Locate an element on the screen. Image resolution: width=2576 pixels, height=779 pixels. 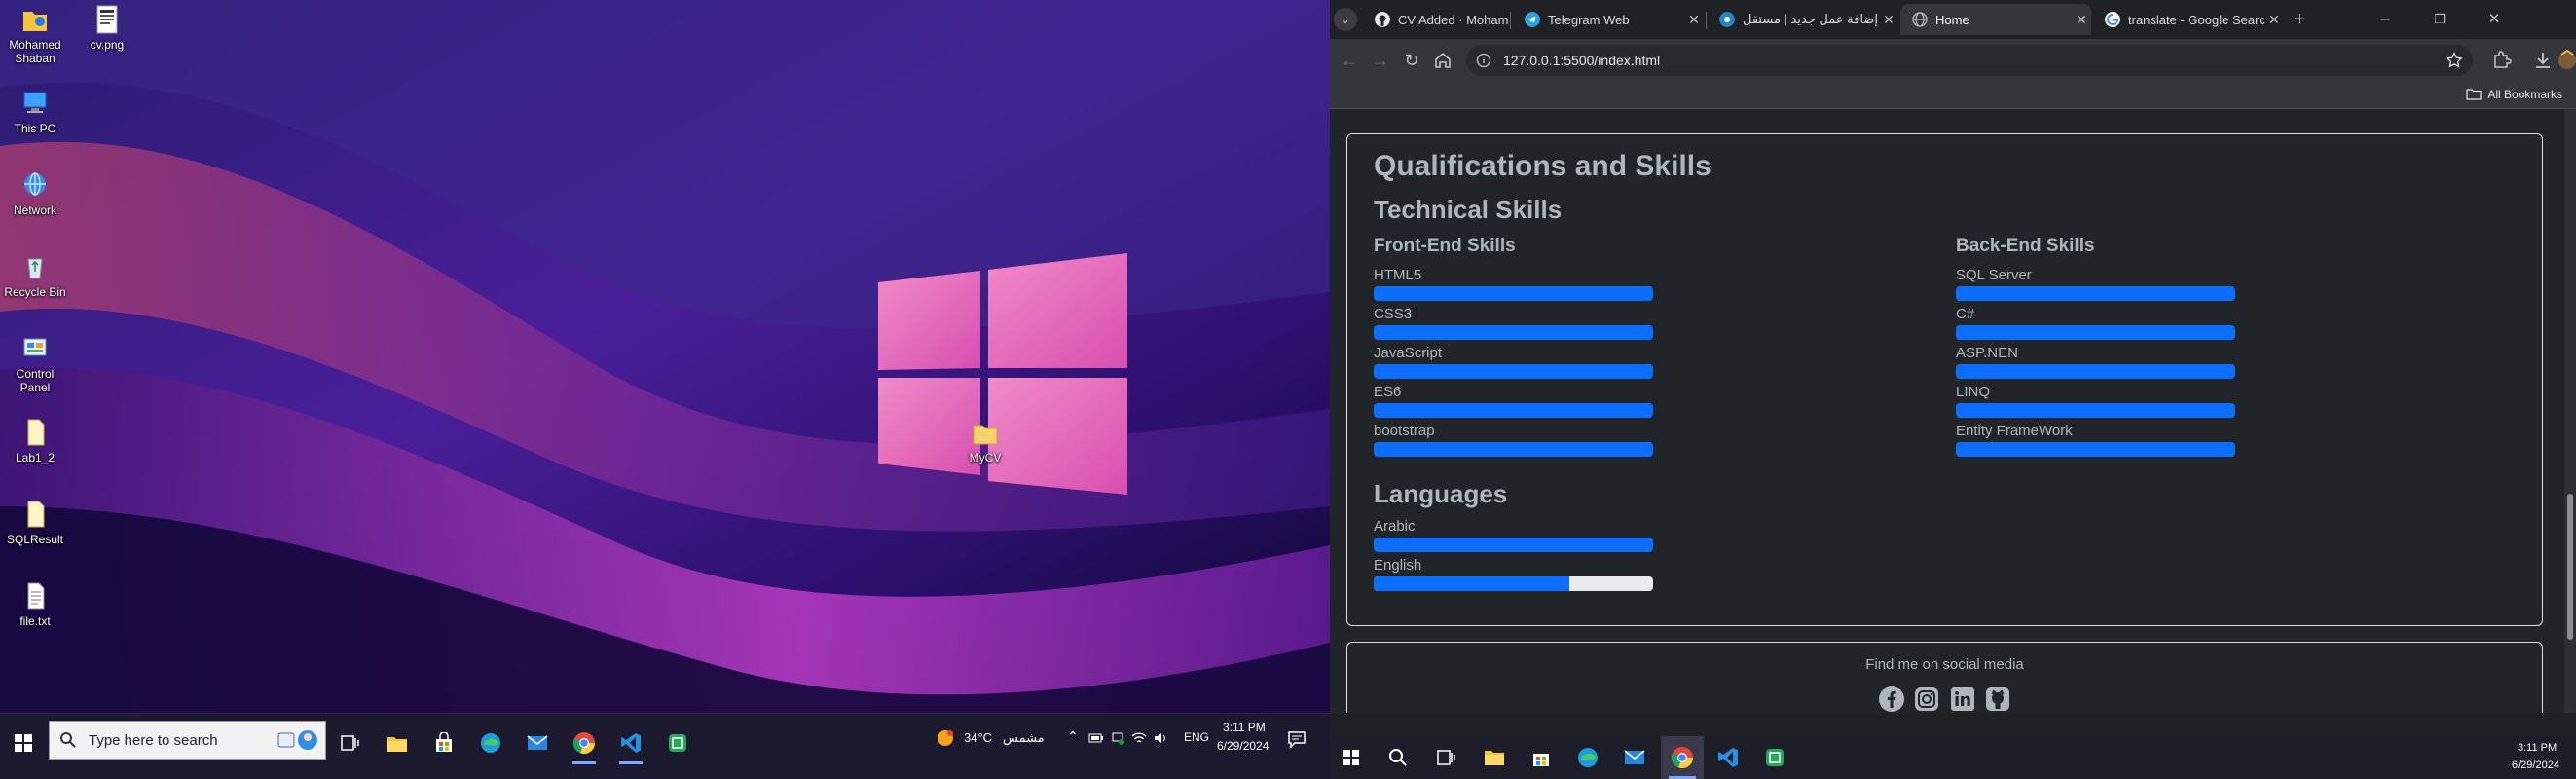
close-window-icon: ✕ is located at coordinates (2494, 19).